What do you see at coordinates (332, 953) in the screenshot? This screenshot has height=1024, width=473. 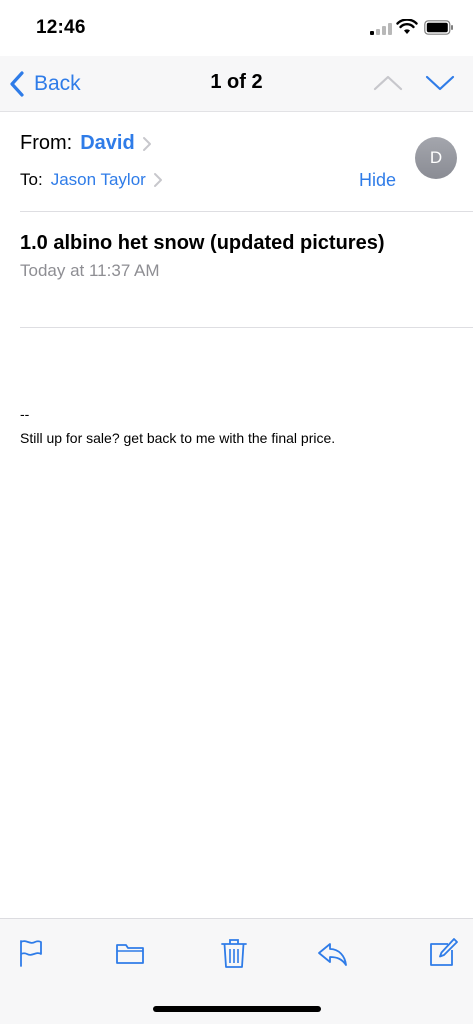 I see `reply-icon` at bounding box center [332, 953].